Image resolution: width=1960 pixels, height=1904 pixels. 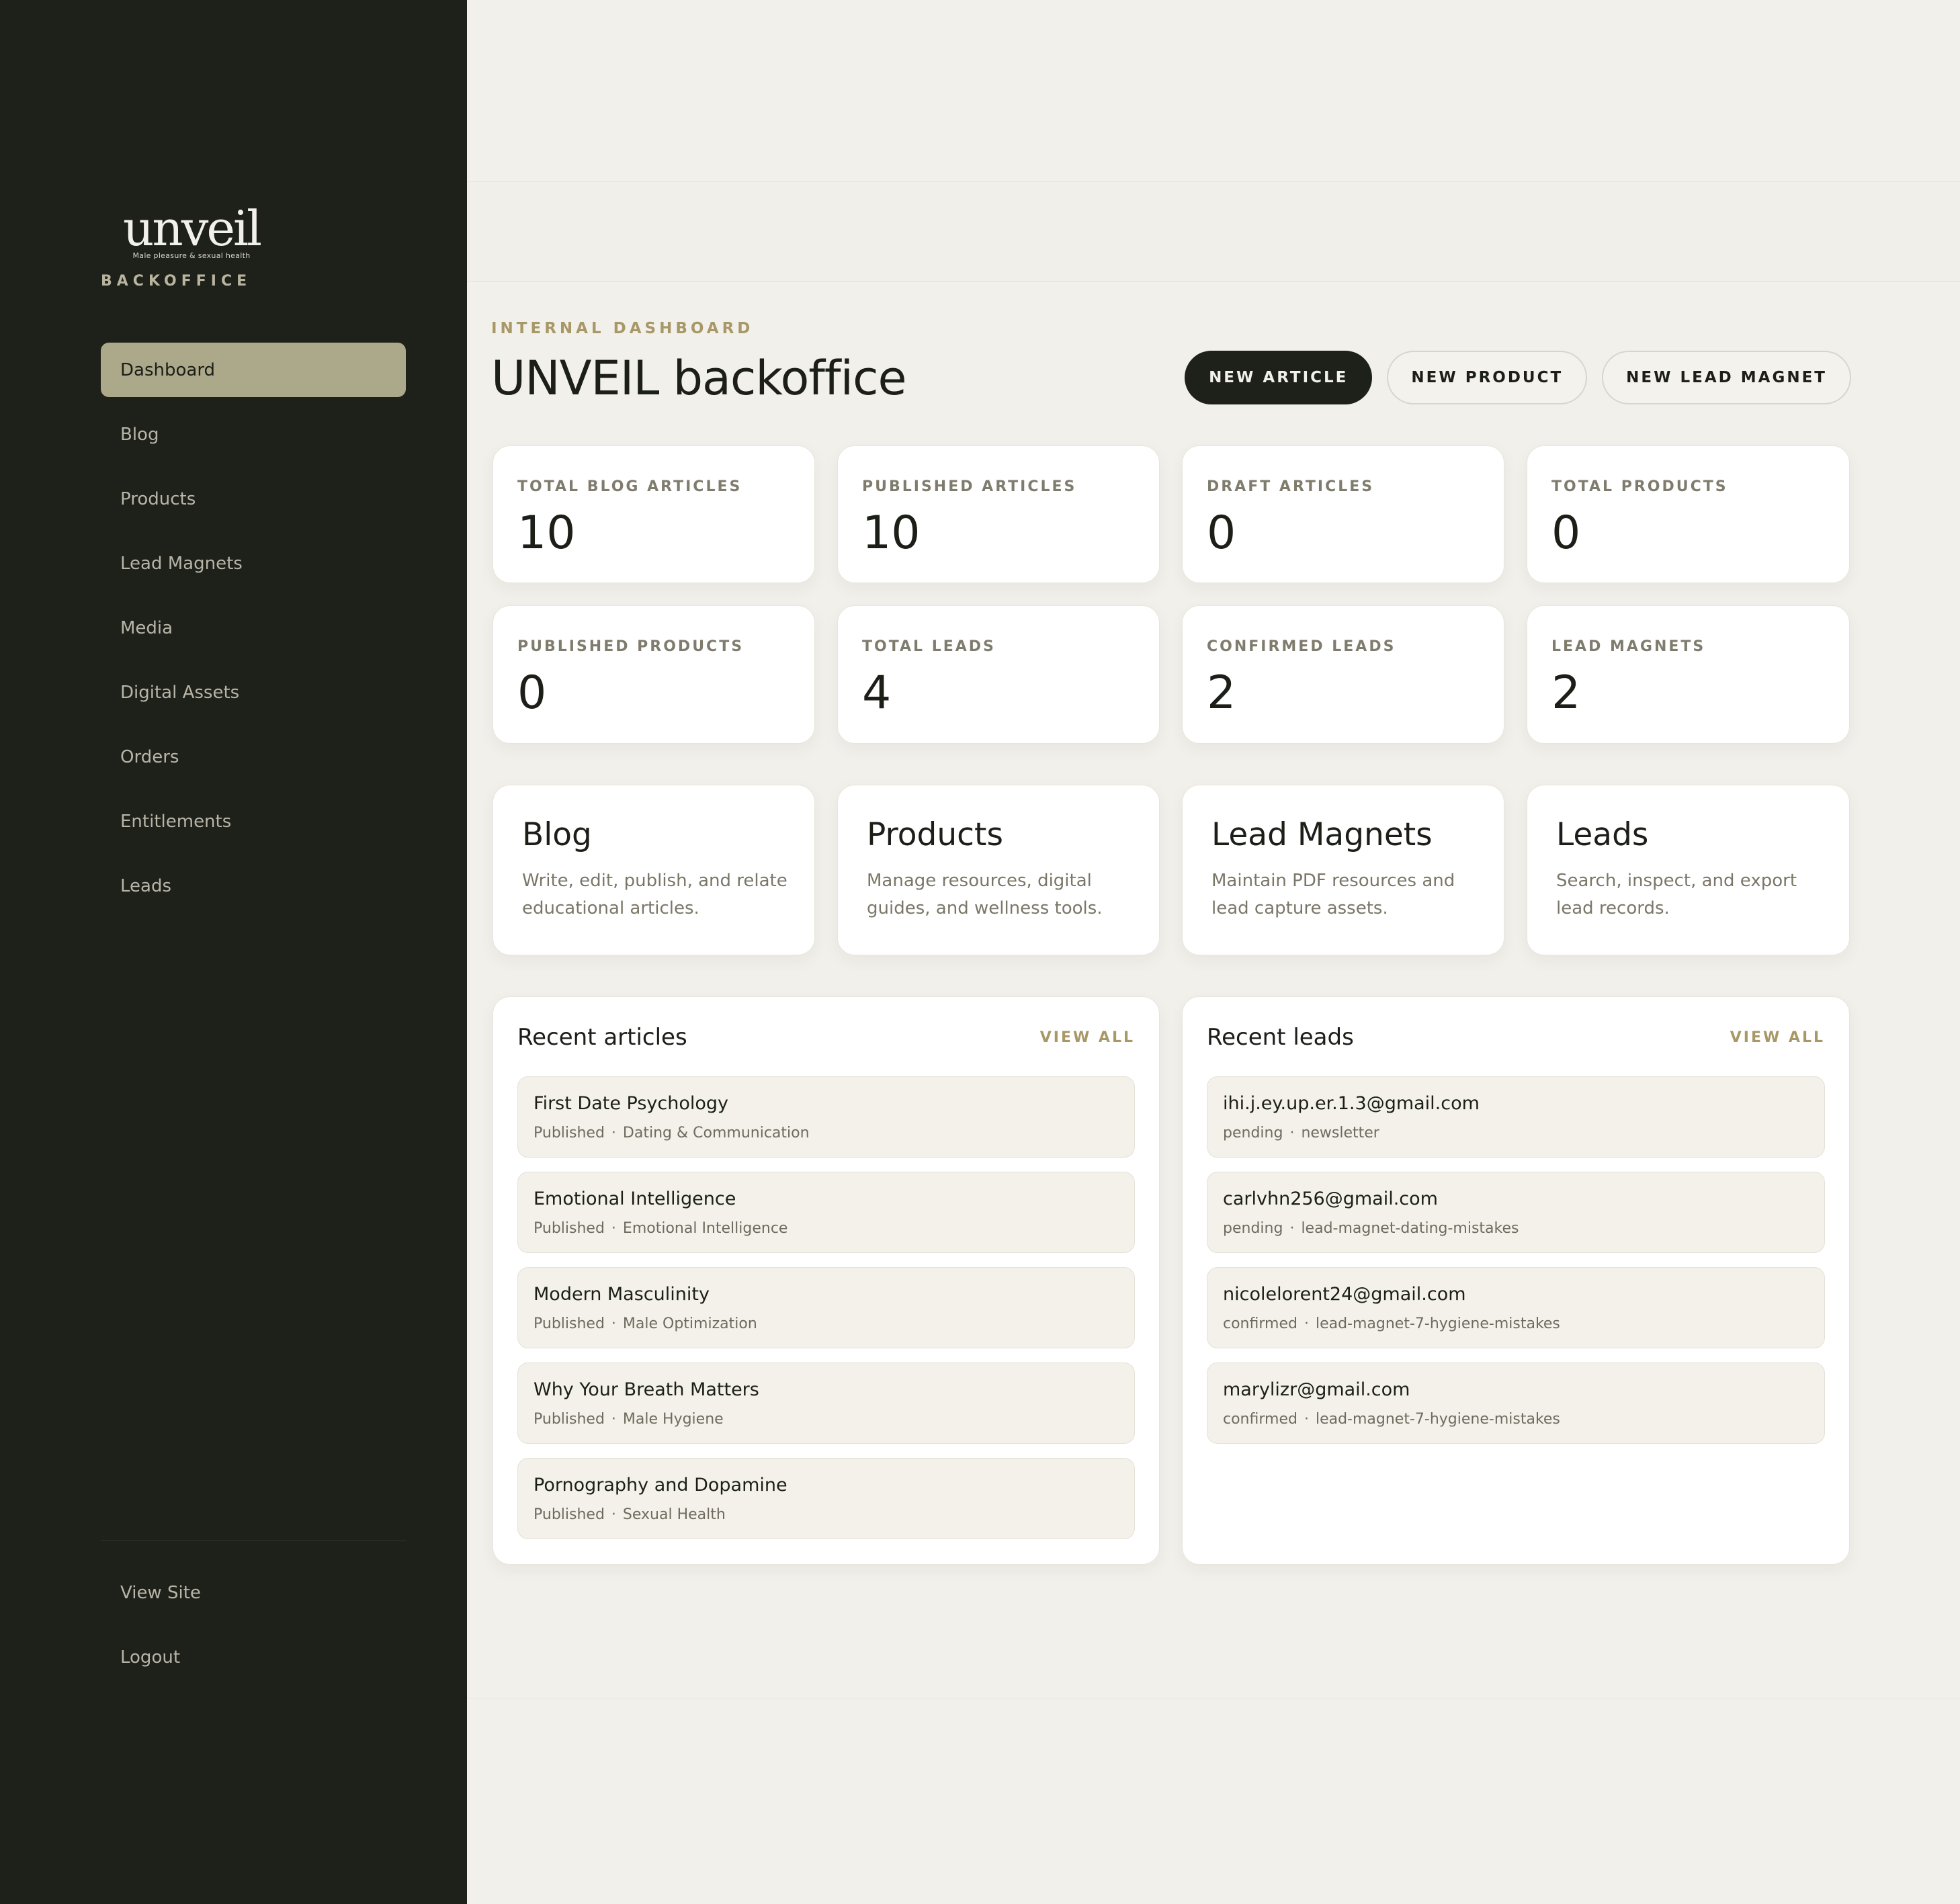 I want to click on article-meta: Published · Dating & Communication, so click(x=834, y=1133).